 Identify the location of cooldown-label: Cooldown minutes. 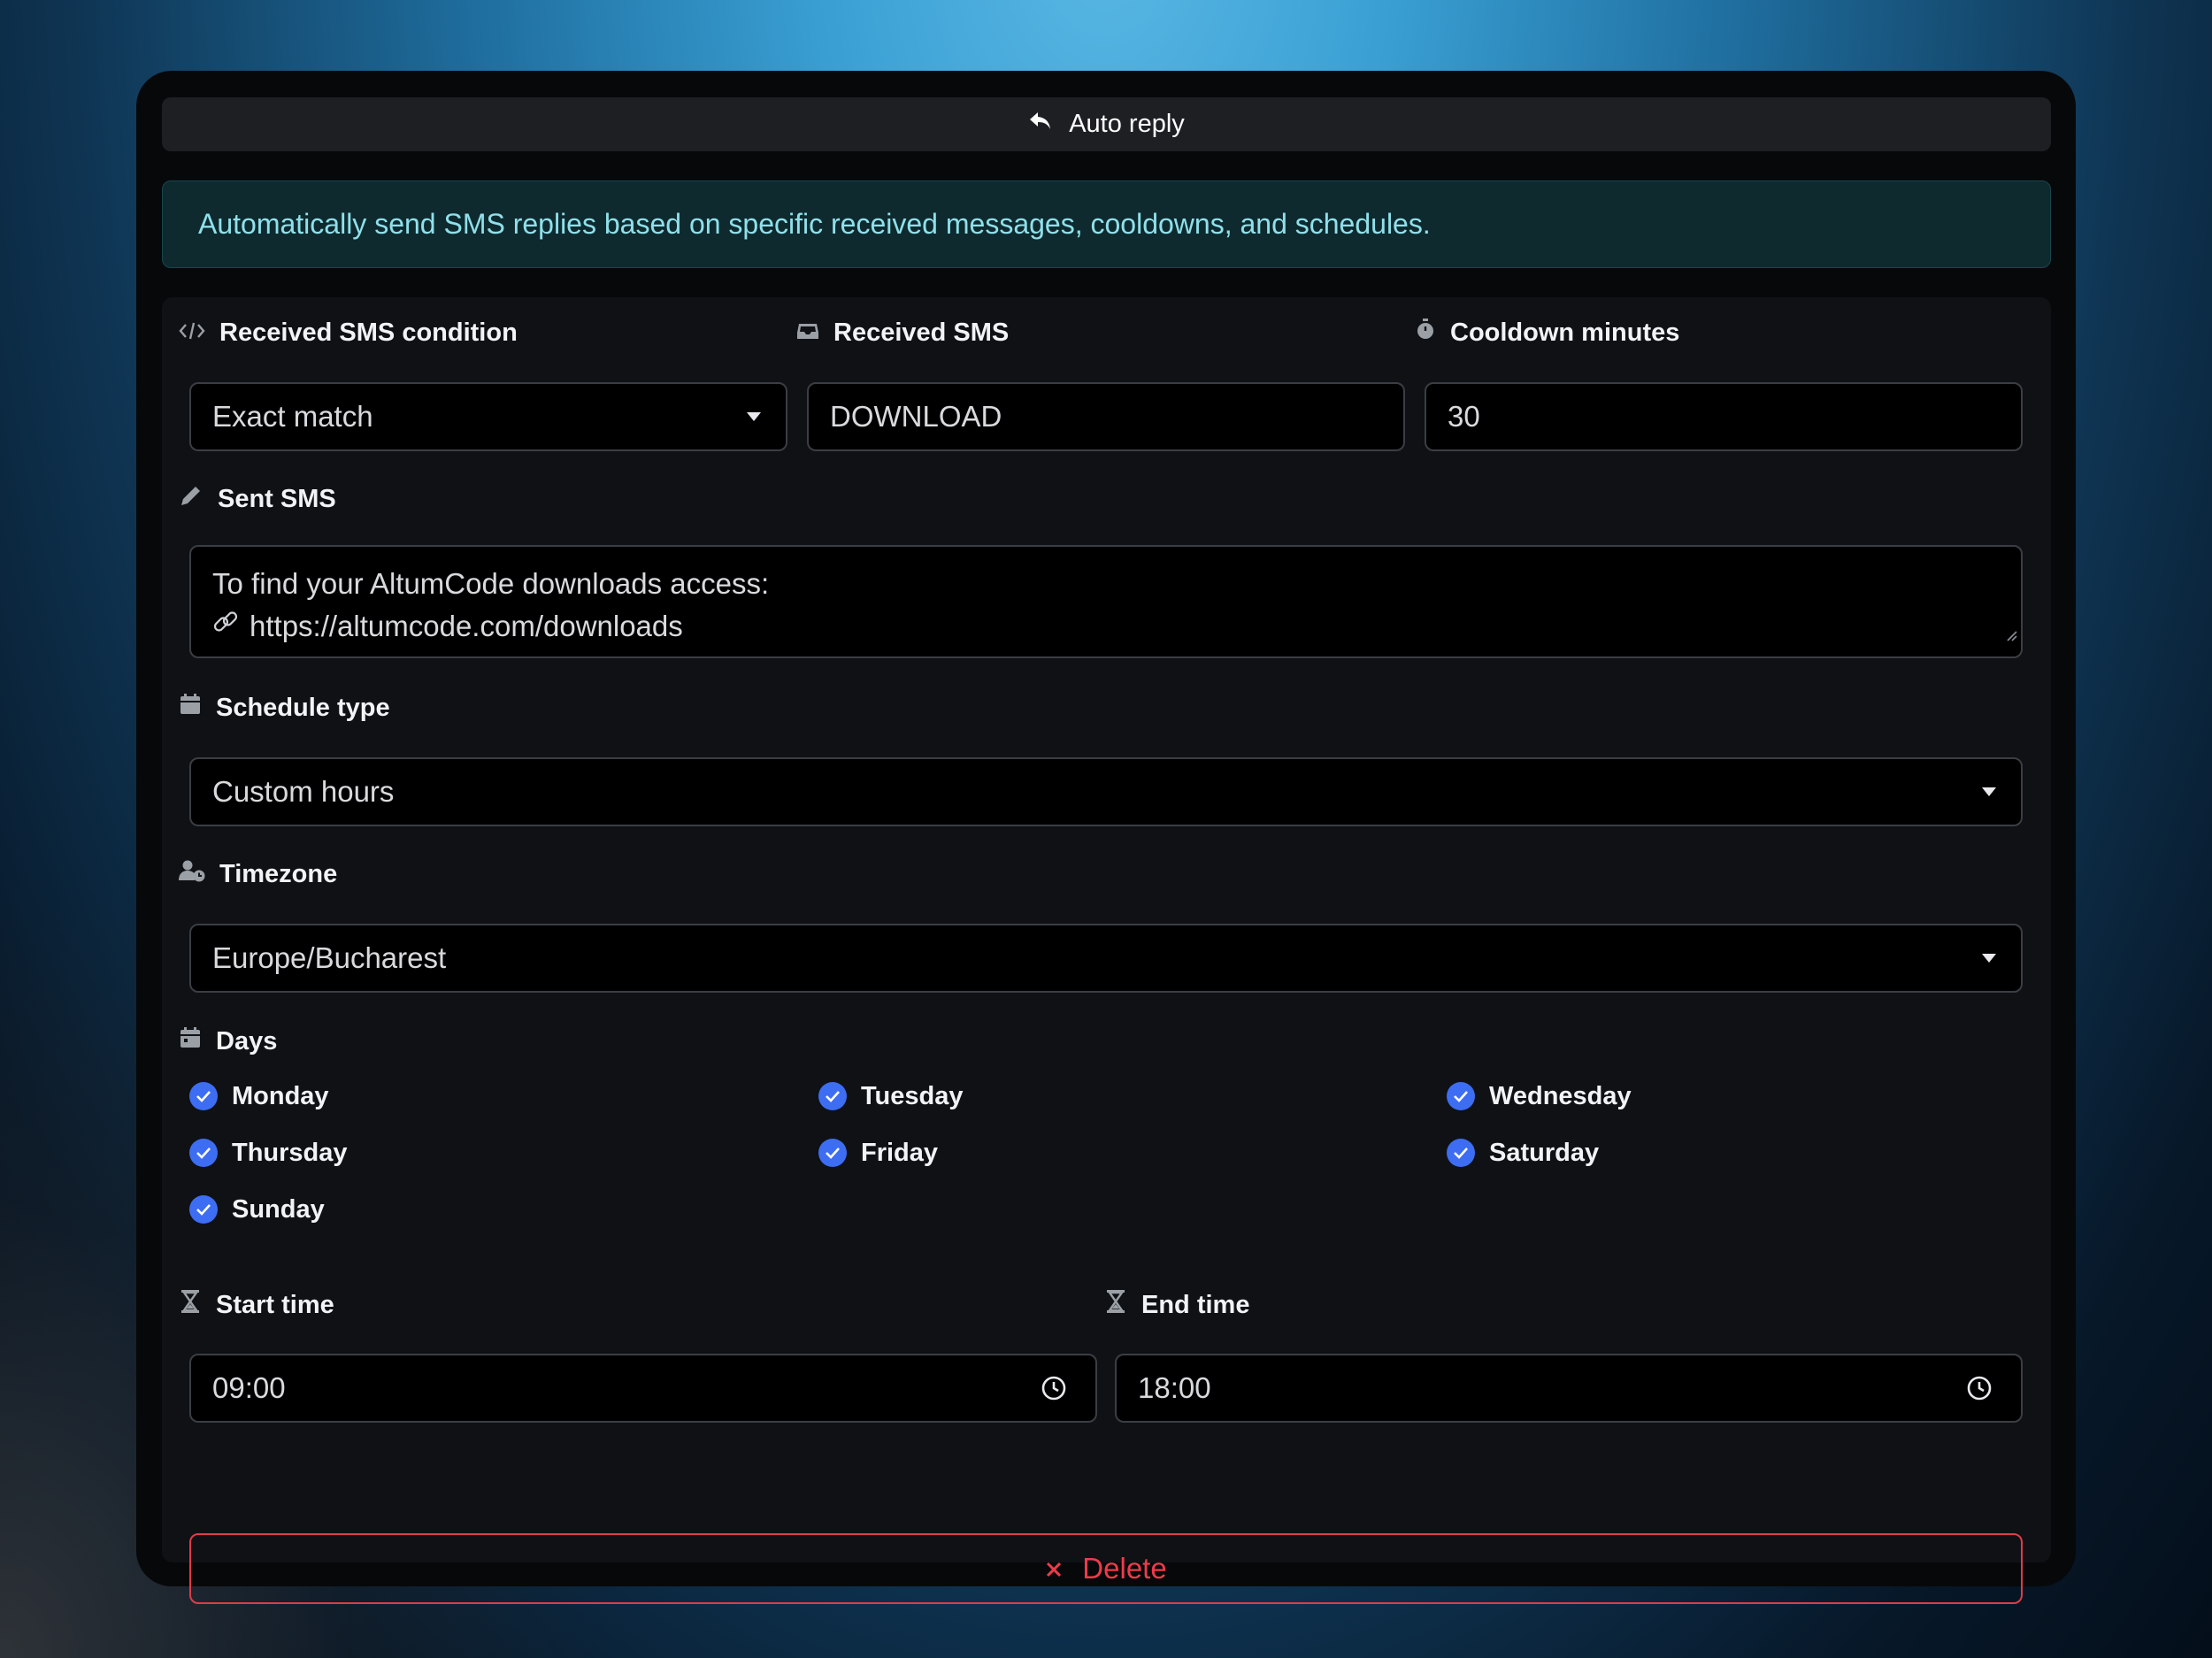
(1547, 333).